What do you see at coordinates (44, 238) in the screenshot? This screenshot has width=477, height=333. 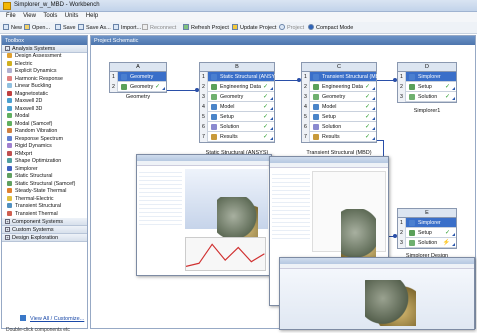 I see `design-exploration-group: + Design Exploration` at bounding box center [44, 238].